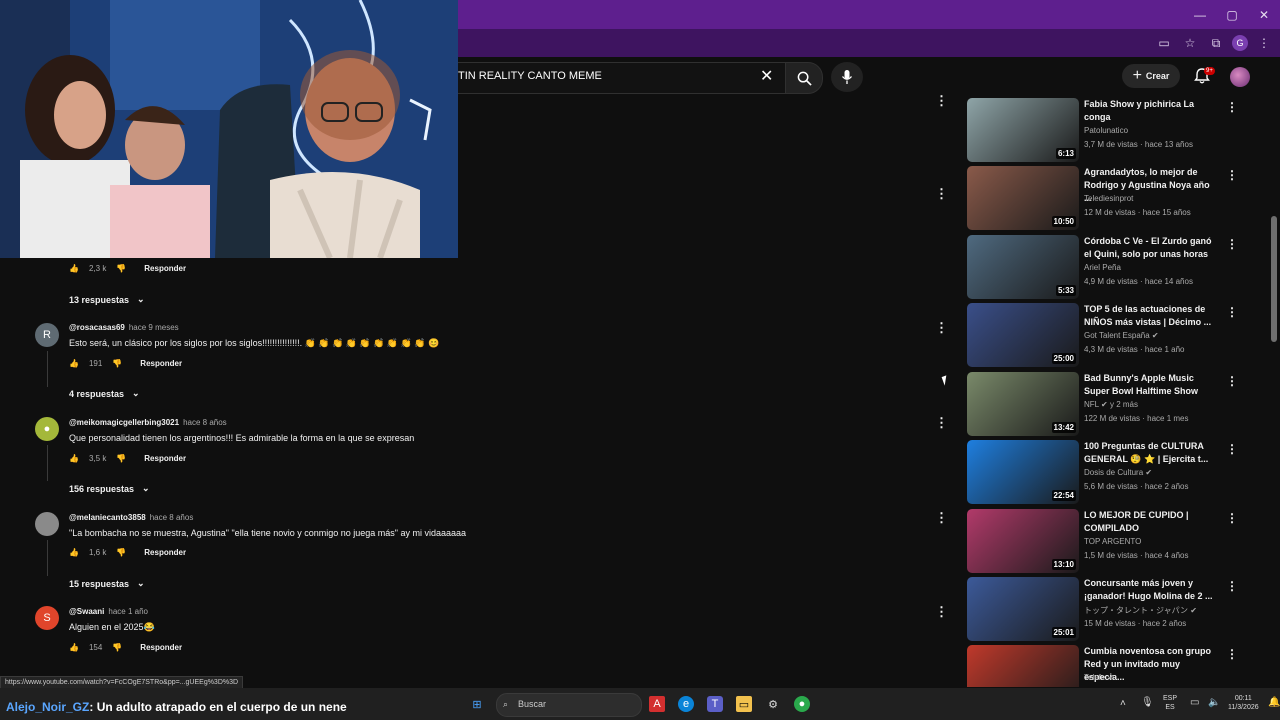  I want to click on channel-name: TOP ARGENTO, so click(1112, 541).